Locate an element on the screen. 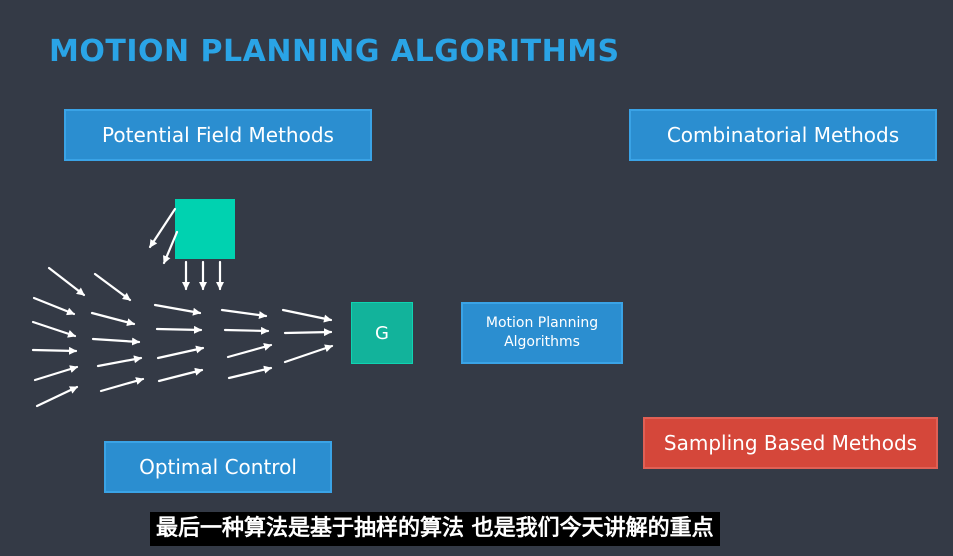 Image resolution: width=953 pixels, height=556 pixels. potential-field-arrows is located at coordinates (182, 307).